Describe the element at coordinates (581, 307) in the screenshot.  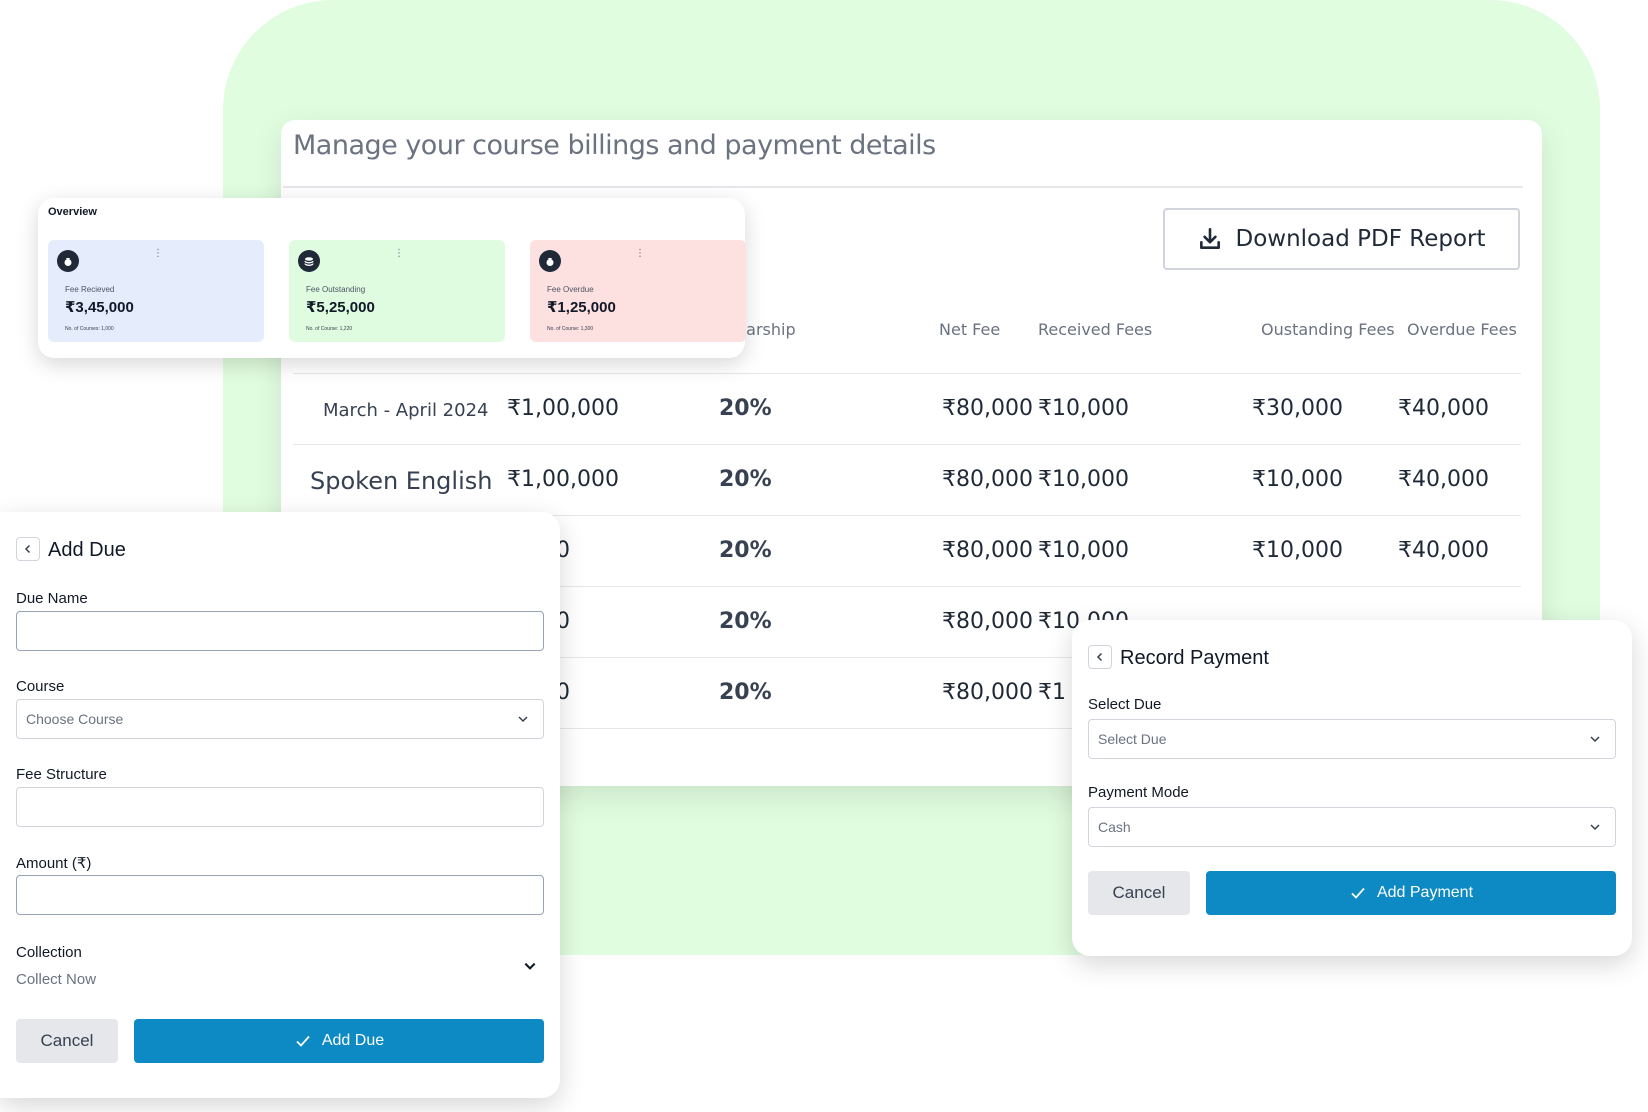
I see `stat-value: ₹1,25,000` at that location.